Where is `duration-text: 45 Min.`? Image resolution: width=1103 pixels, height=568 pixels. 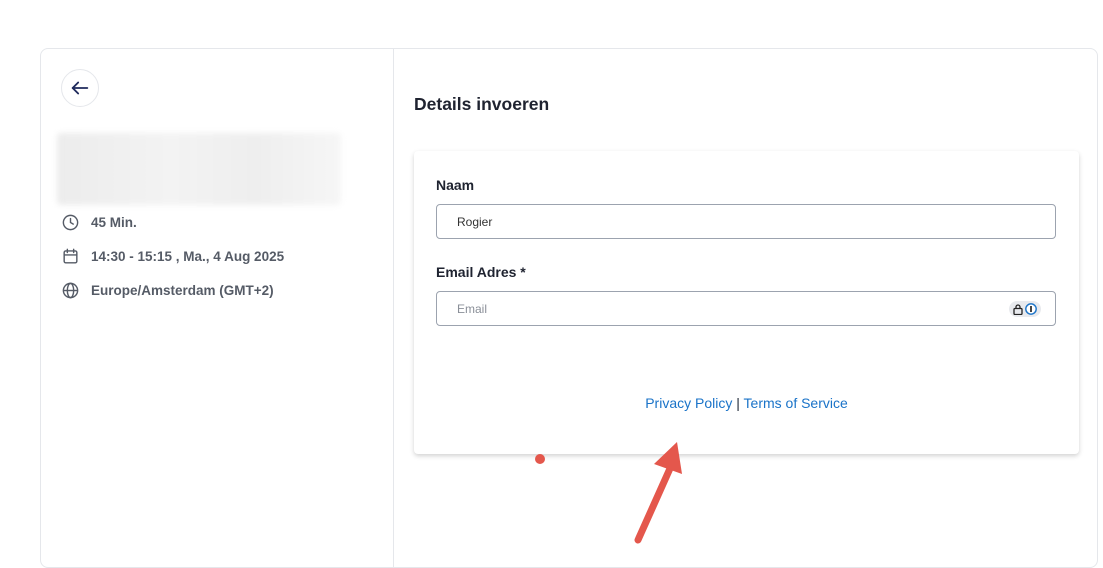
duration-text: 45 Min. is located at coordinates (114, 222).